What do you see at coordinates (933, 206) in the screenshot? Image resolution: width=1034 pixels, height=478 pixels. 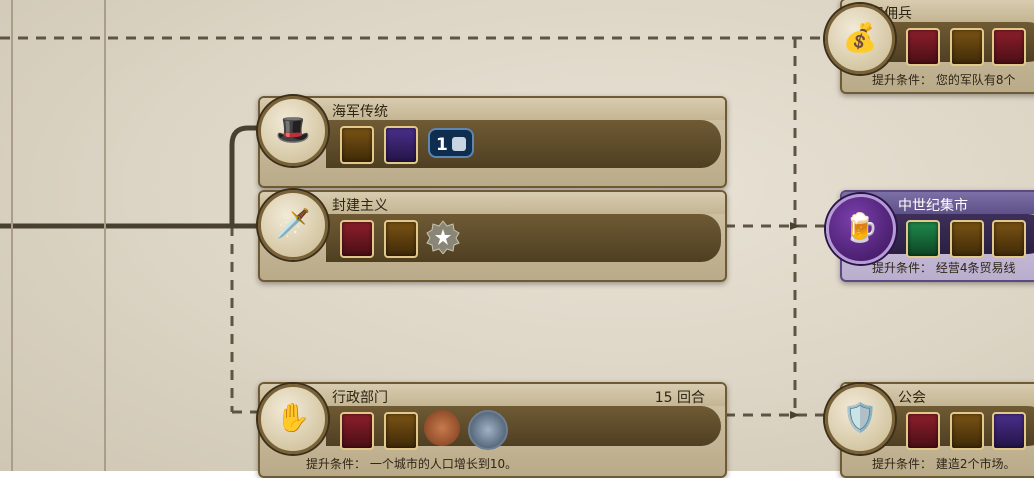 I see `card-title: 中世纪集市` at bounding box center [933, 206].